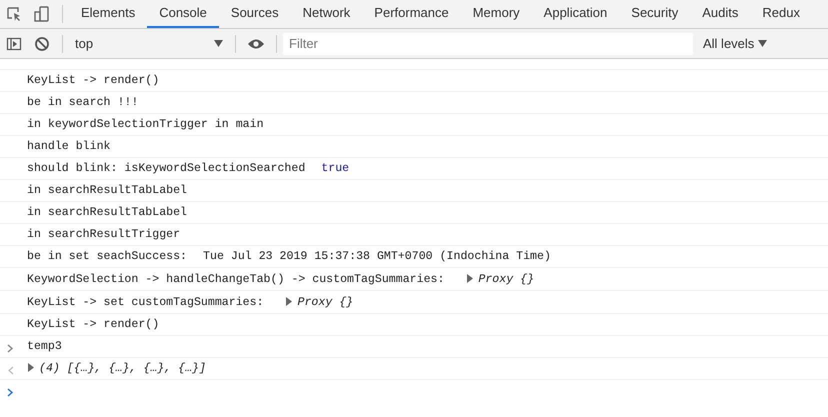 Image resolution: width=828 pixels, height=417 pixels. I want to click on log-value: Tue Jul 23 2019 15:37:38 GMT+0700 (Indochina Time), so click(377, 256).